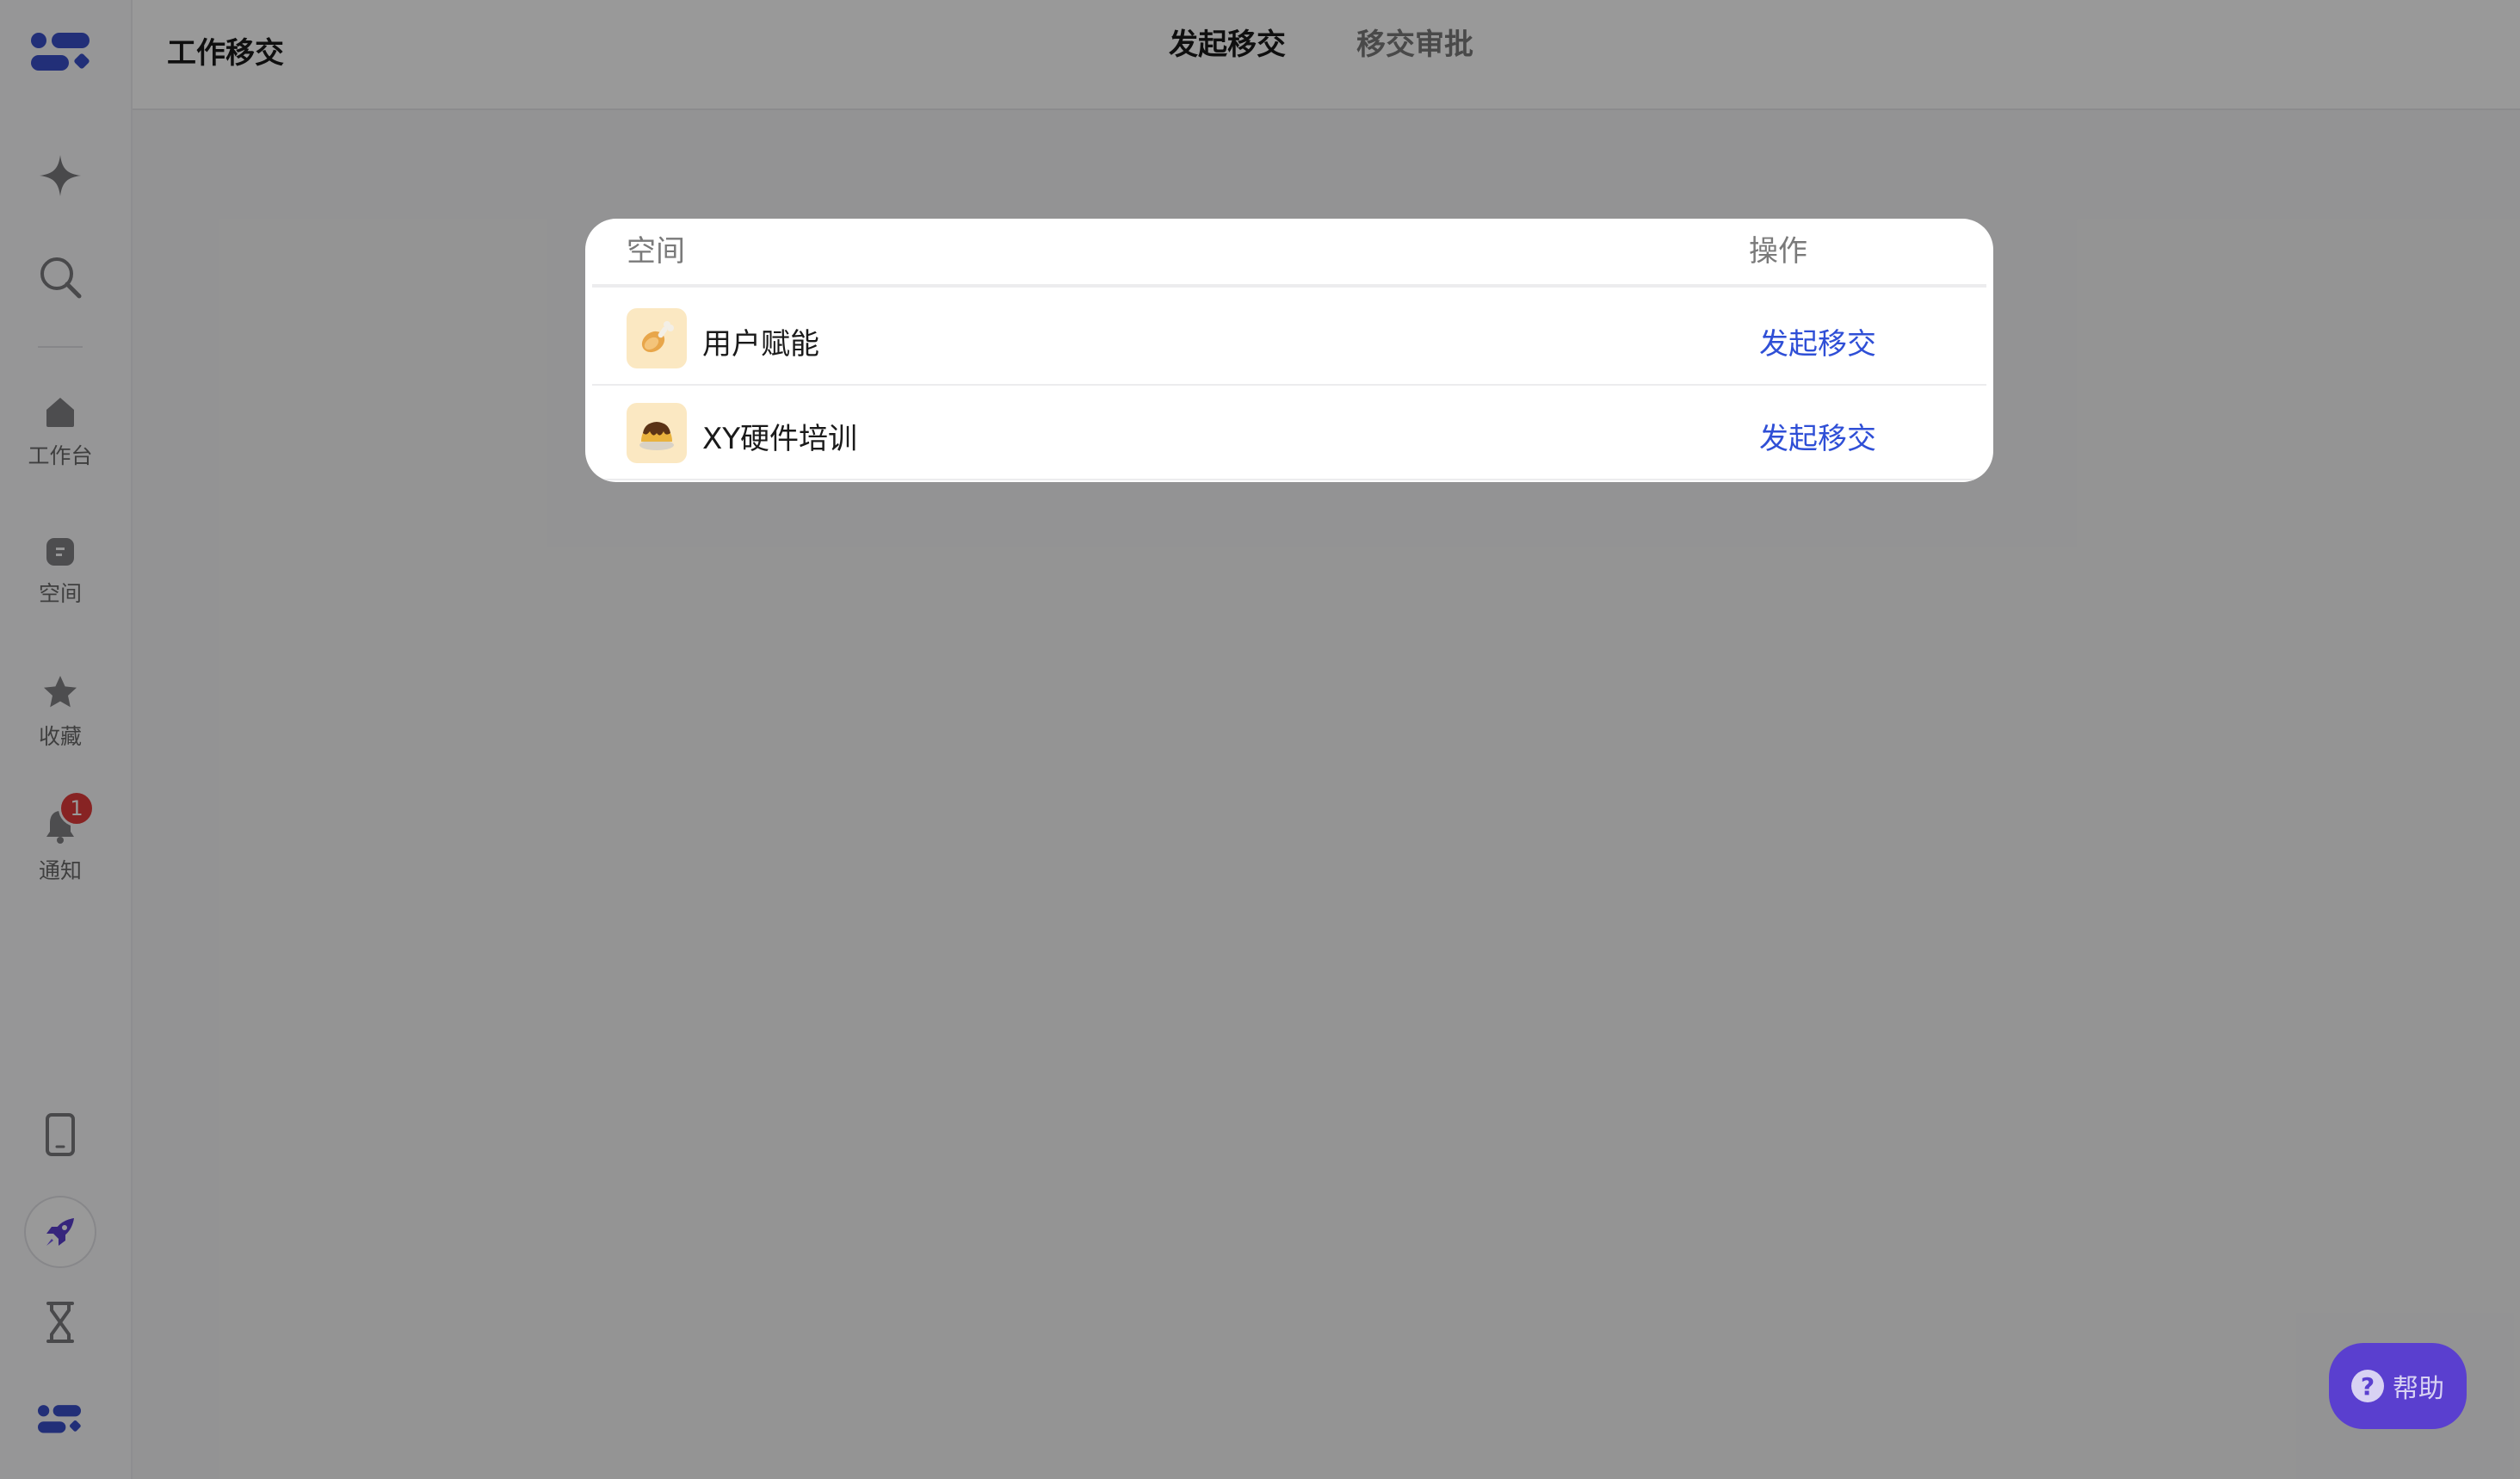  I want to click on chicken-leg-icon, so click(657, 338).